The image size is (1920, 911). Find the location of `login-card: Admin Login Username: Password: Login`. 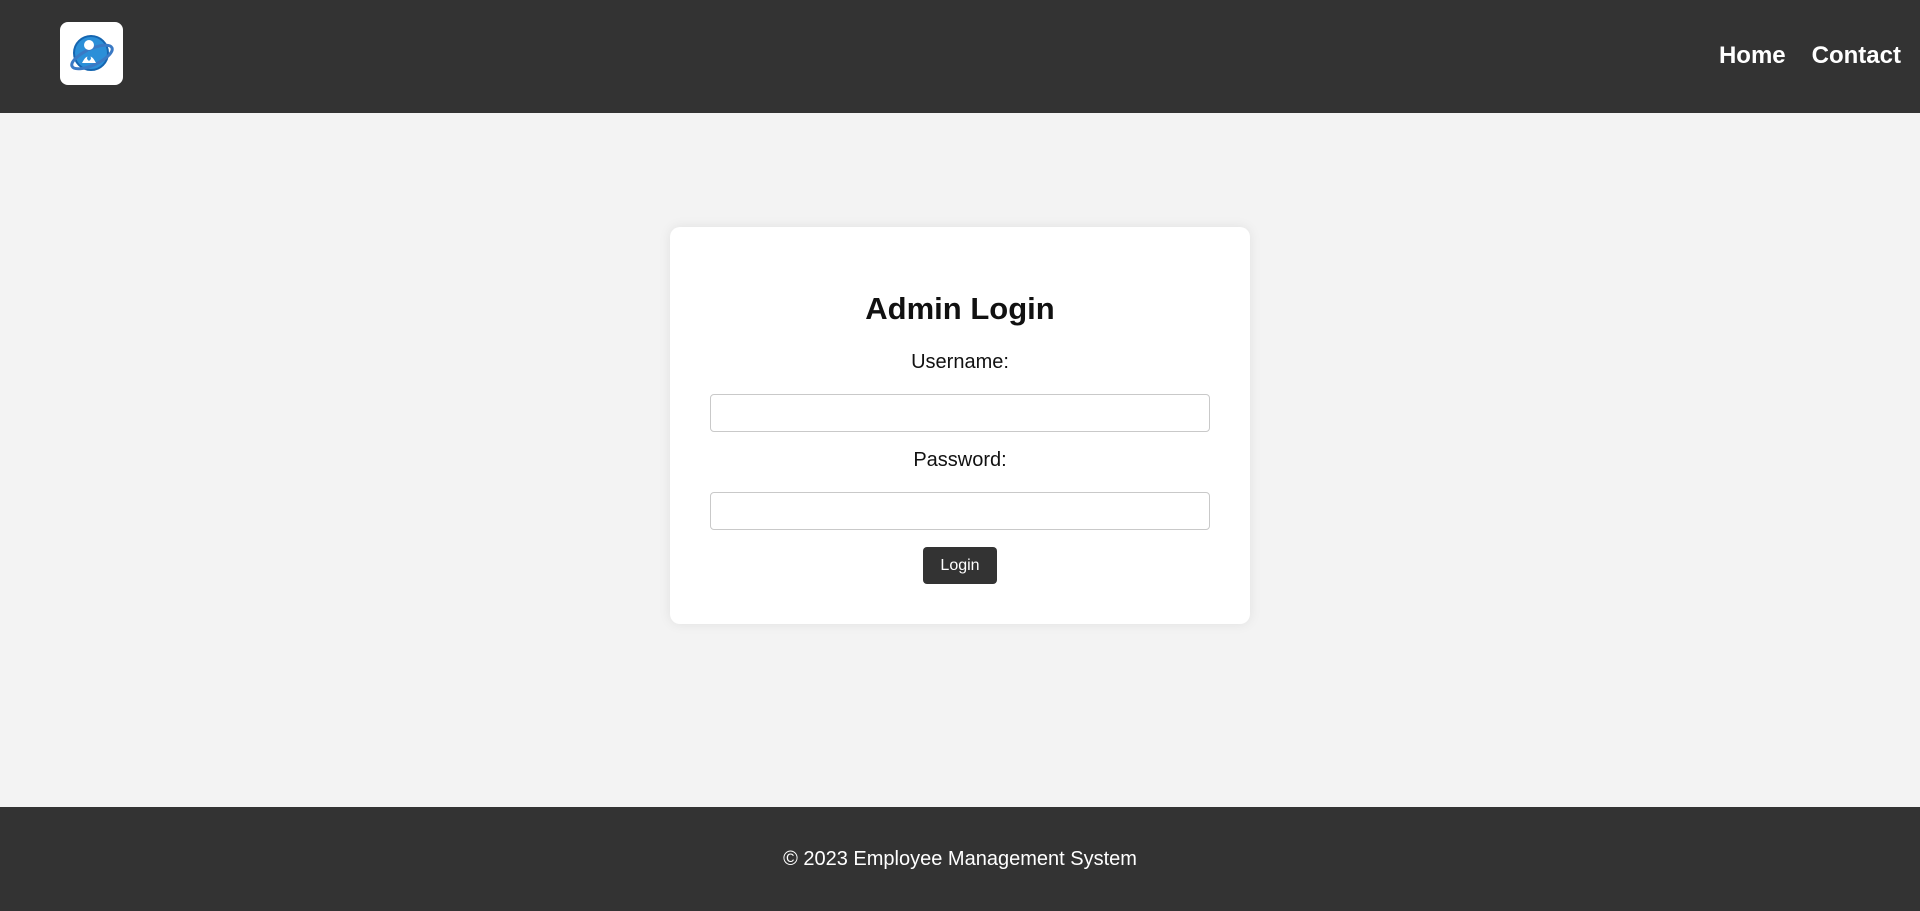

login-card: Admin Login Username: Password: Login is located at coordinates (960, 425).